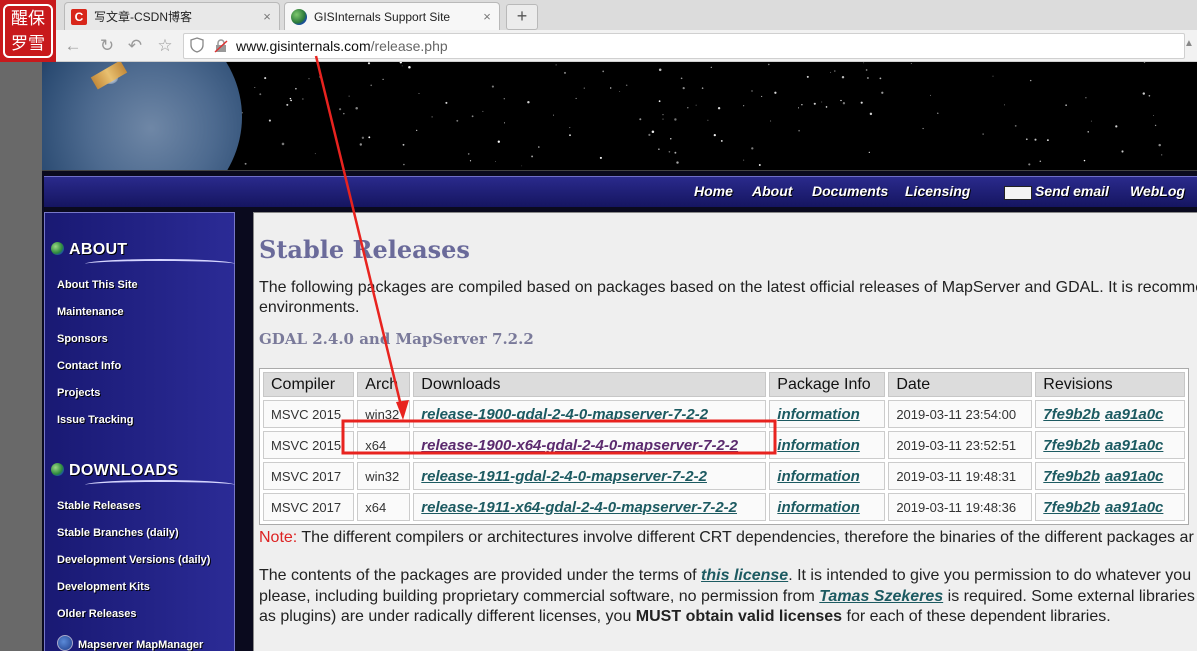 This screenshot has height=651, width=1197. Describe the element at coordinates (522, 17) in the screenshot. I see `new-tab-button: +` at that location.